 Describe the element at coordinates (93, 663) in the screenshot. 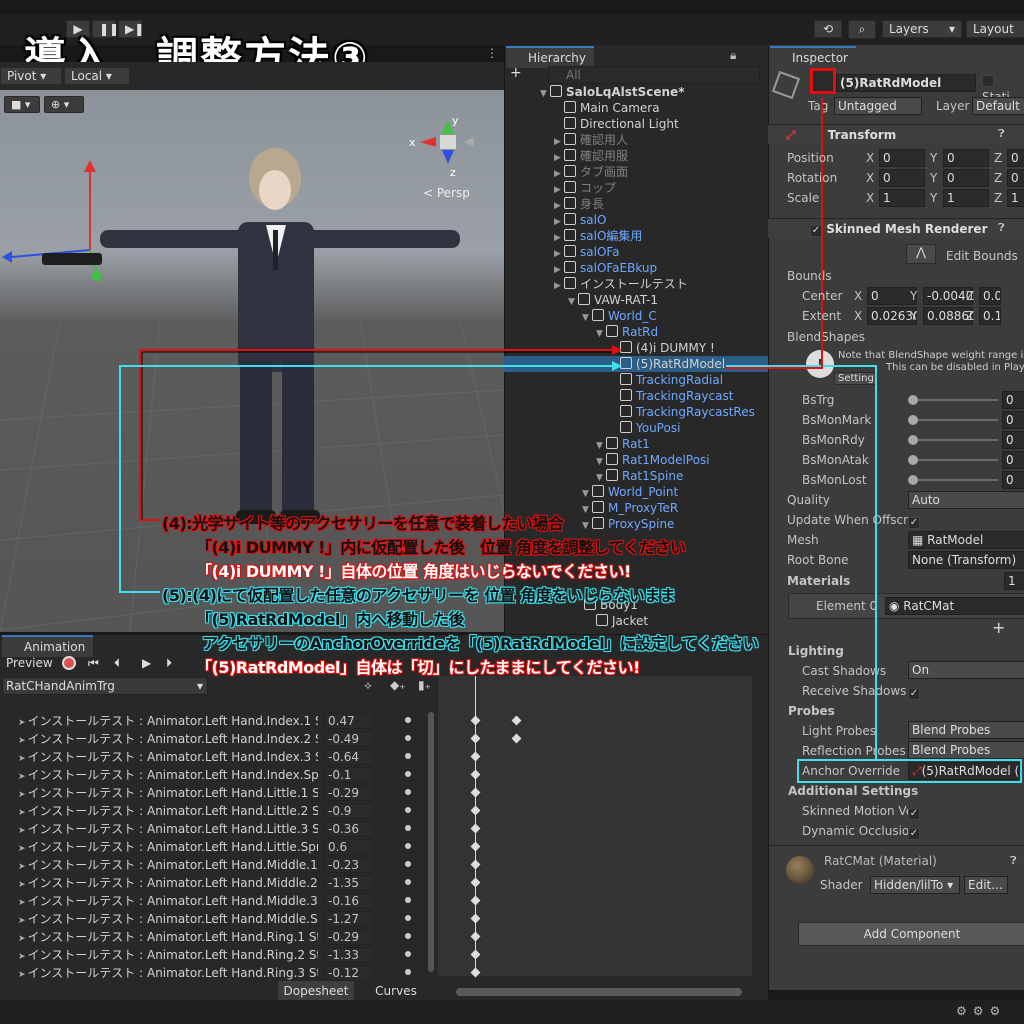

I see `first-key-button: ⏮` at that location.